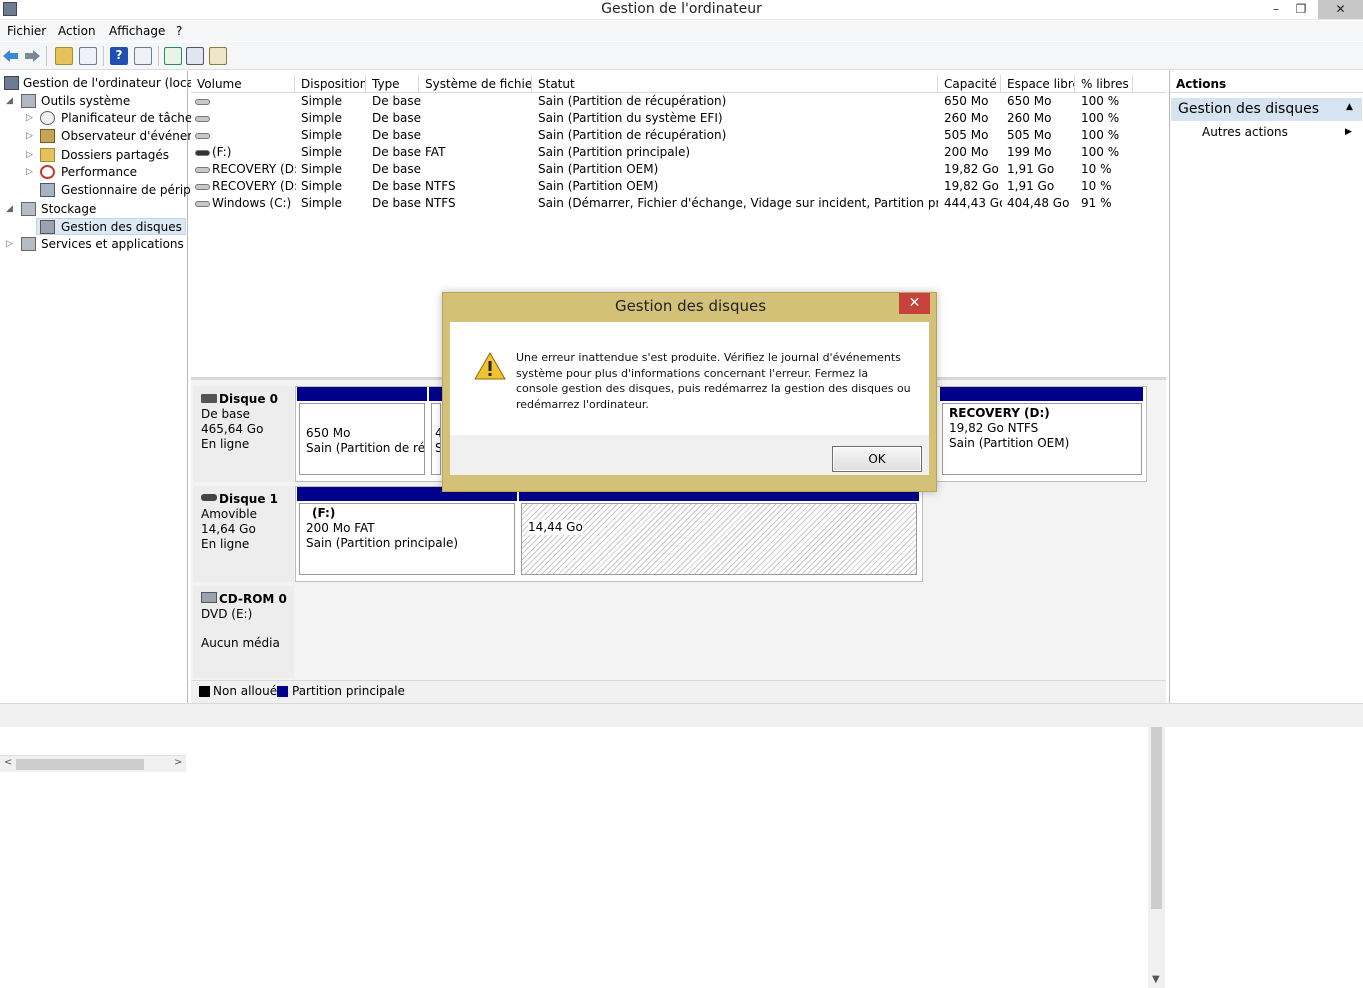  What do you see at coordinates (973, 203) in the screenshot?
I see `volume-cell: 444,43 Go` at bounding box center [973, 203].